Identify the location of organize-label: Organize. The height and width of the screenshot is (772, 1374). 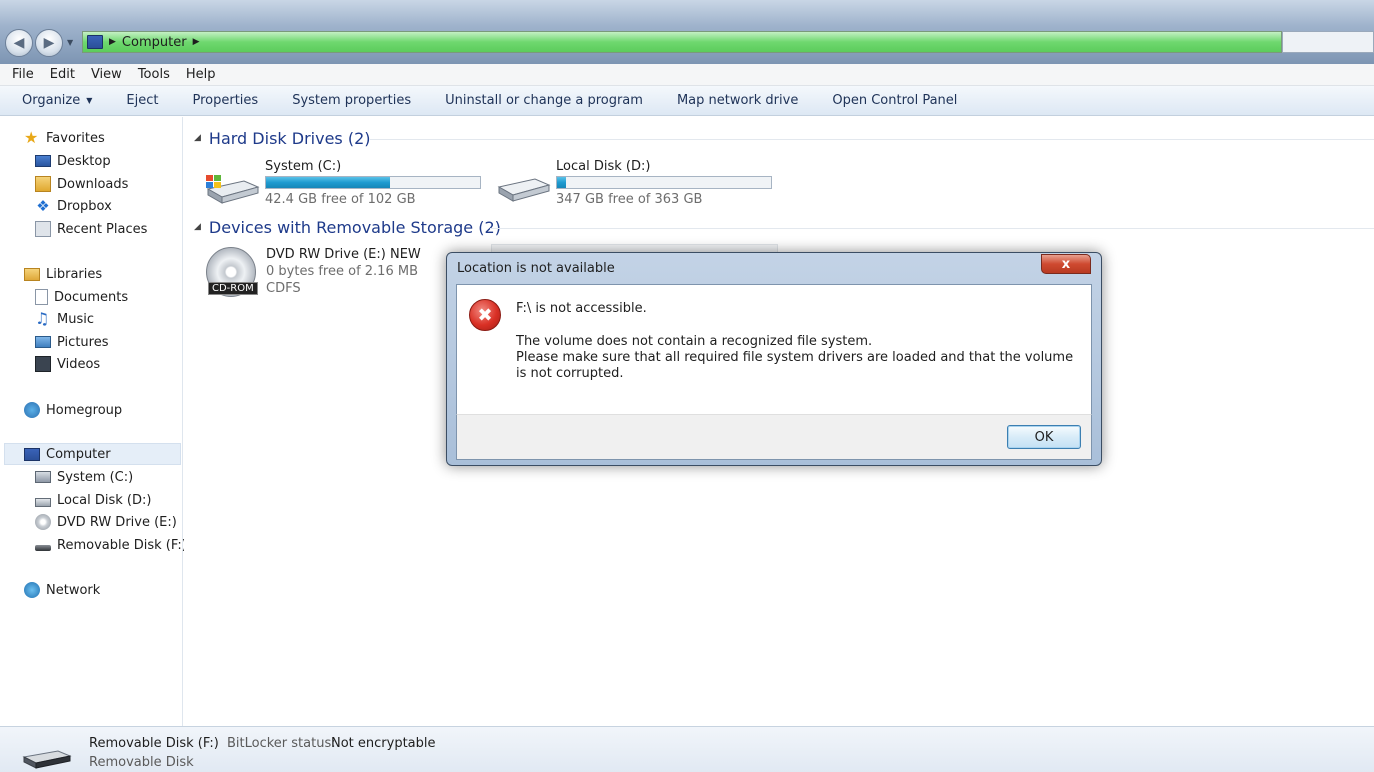
(51, 100).